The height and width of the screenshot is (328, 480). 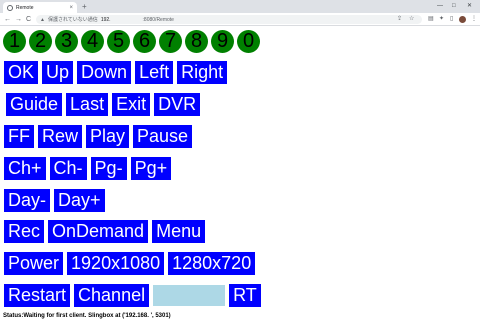 I want to click on play-button: Play, so click(x=108, y=136).